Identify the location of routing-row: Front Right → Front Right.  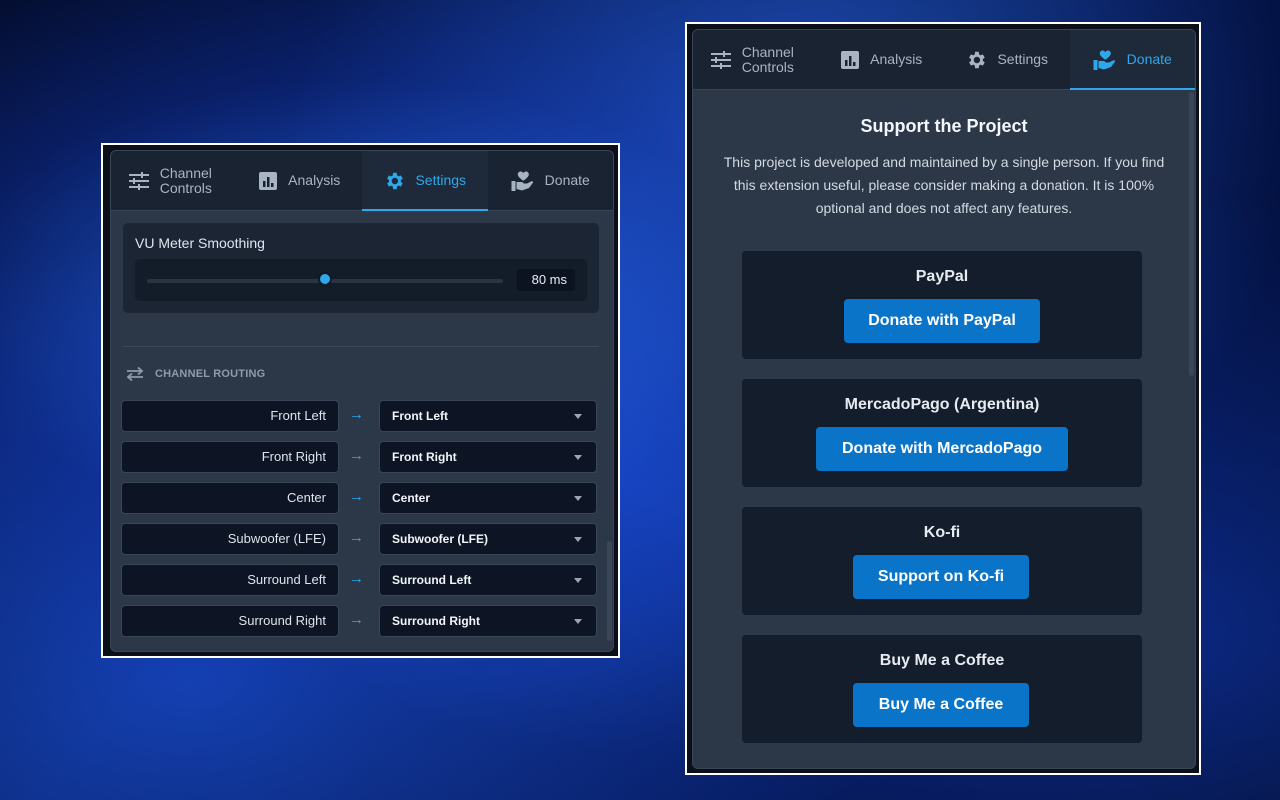
(359, 457).